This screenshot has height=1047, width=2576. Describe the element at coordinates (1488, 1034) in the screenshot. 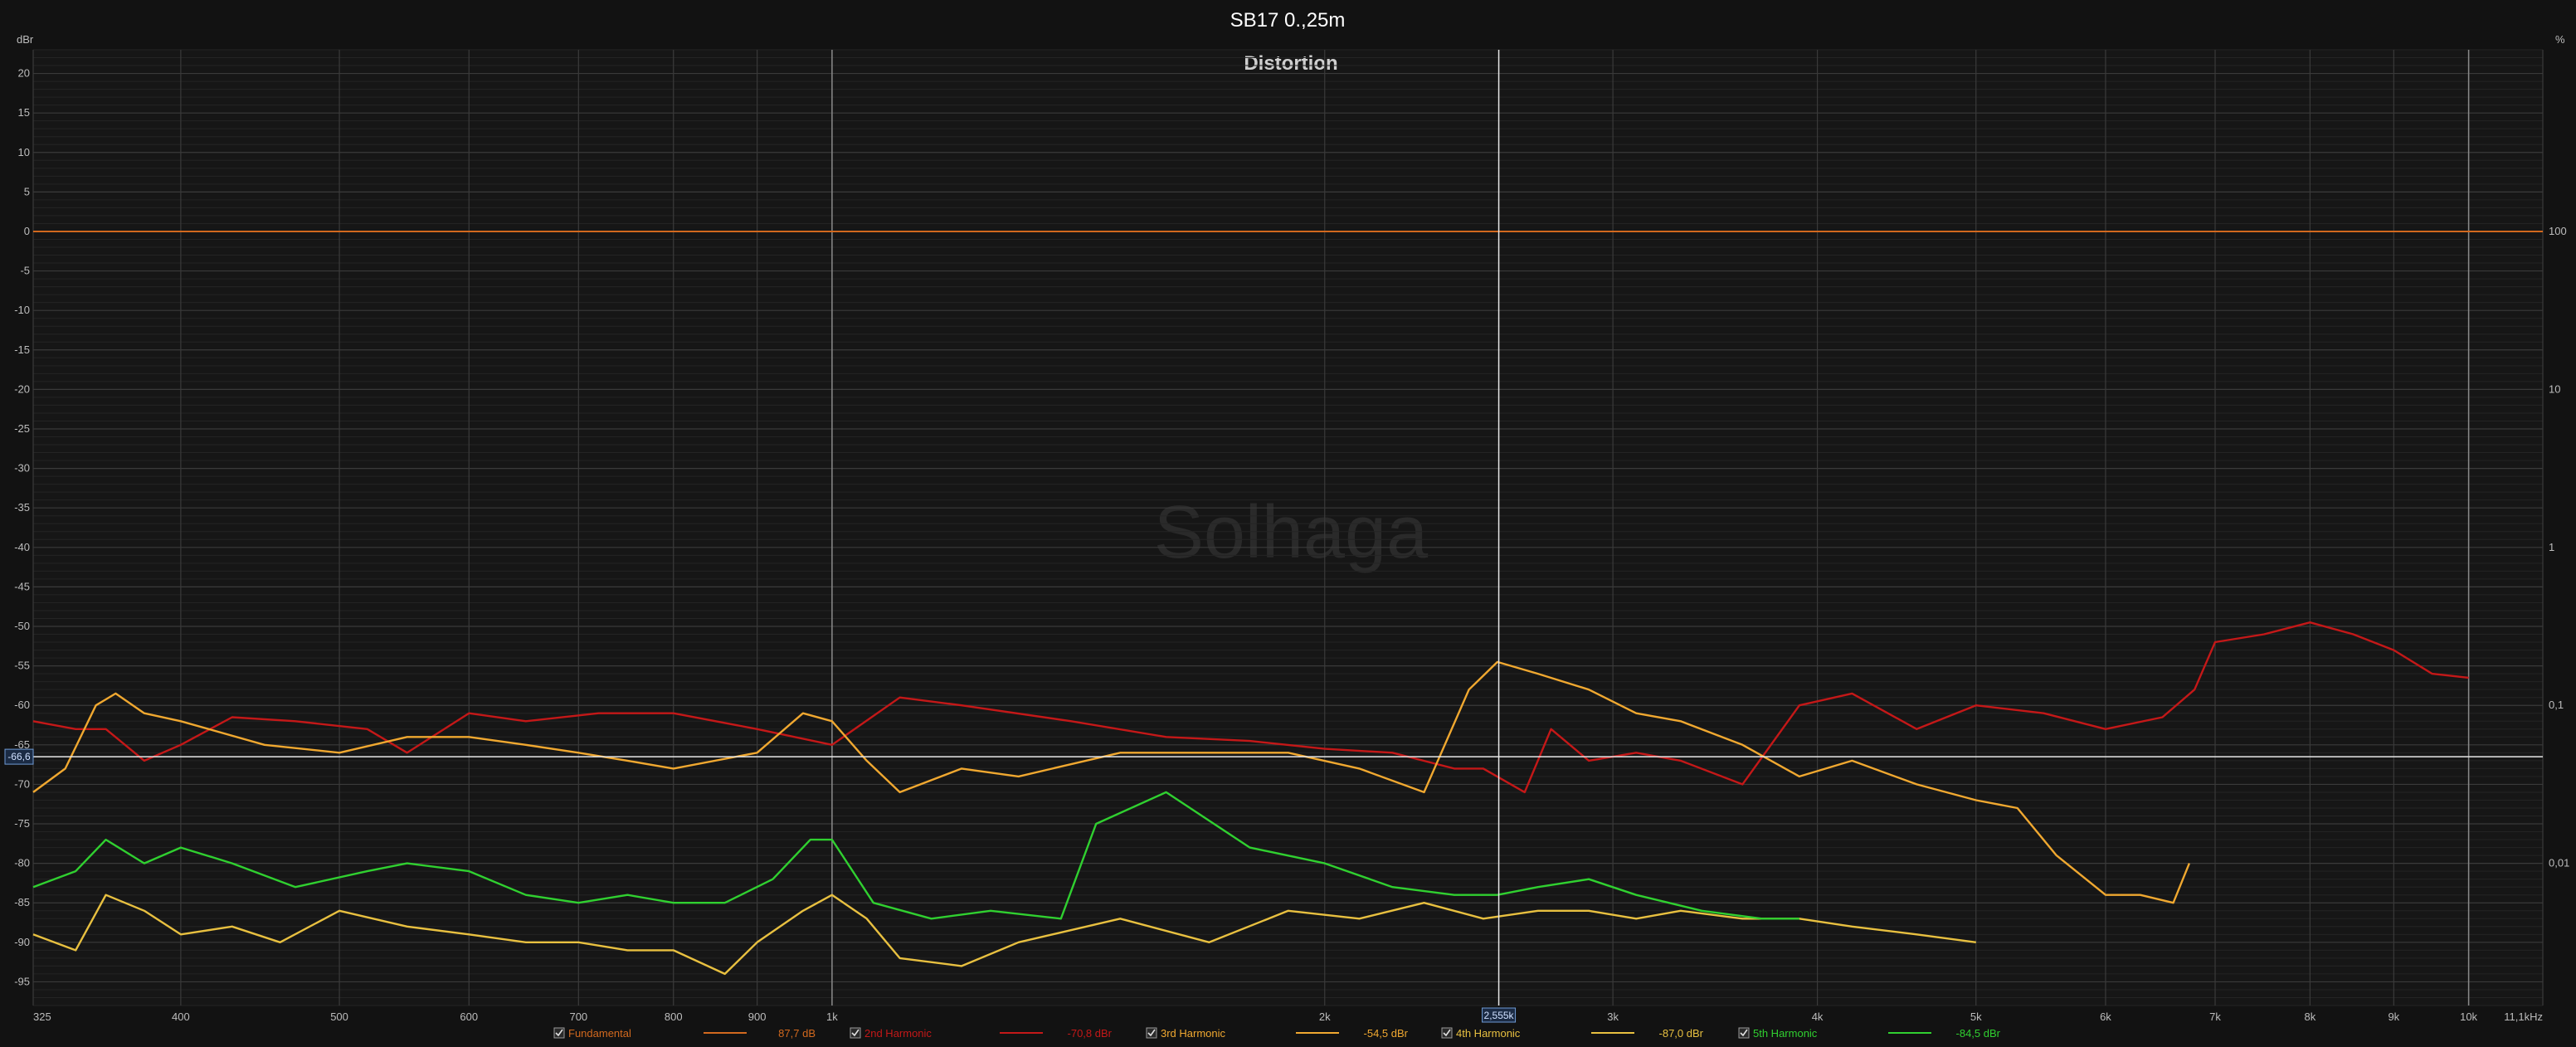

I see `legend-label-4: 4th Harmonic` at that location.